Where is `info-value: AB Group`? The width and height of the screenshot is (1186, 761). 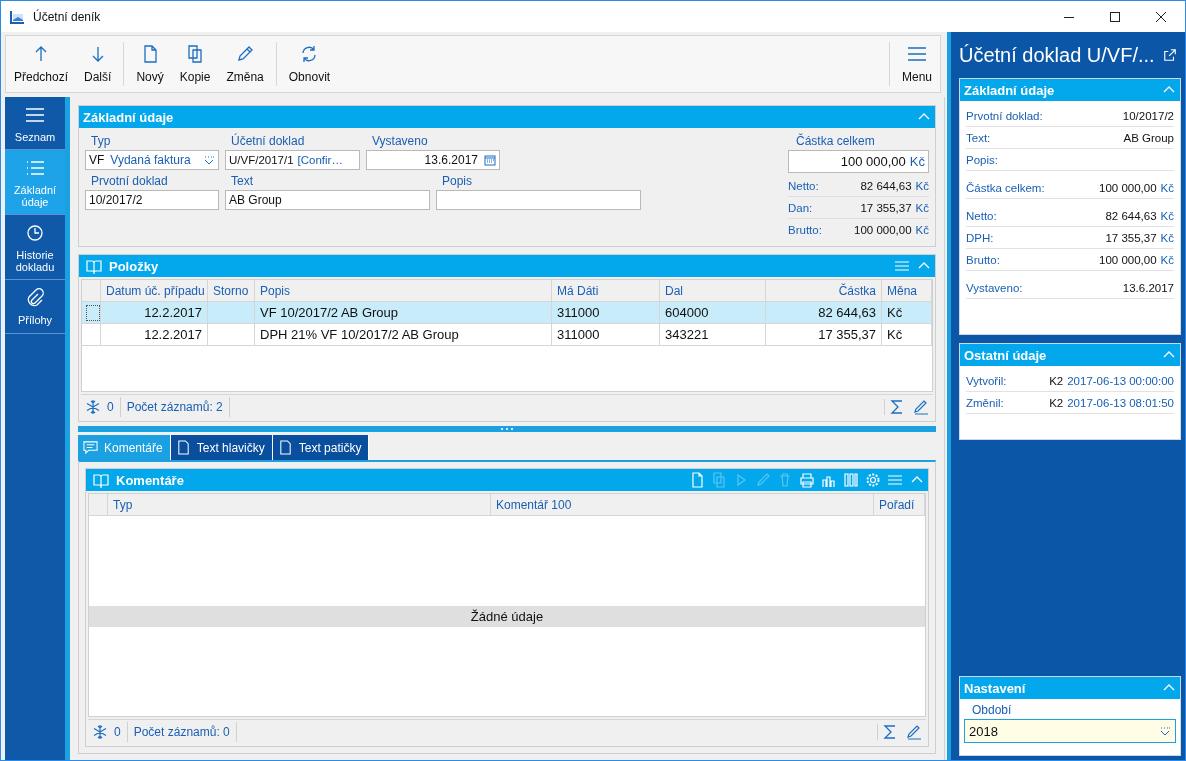 info-value: AB Group is located at coordinates (1148, 137).